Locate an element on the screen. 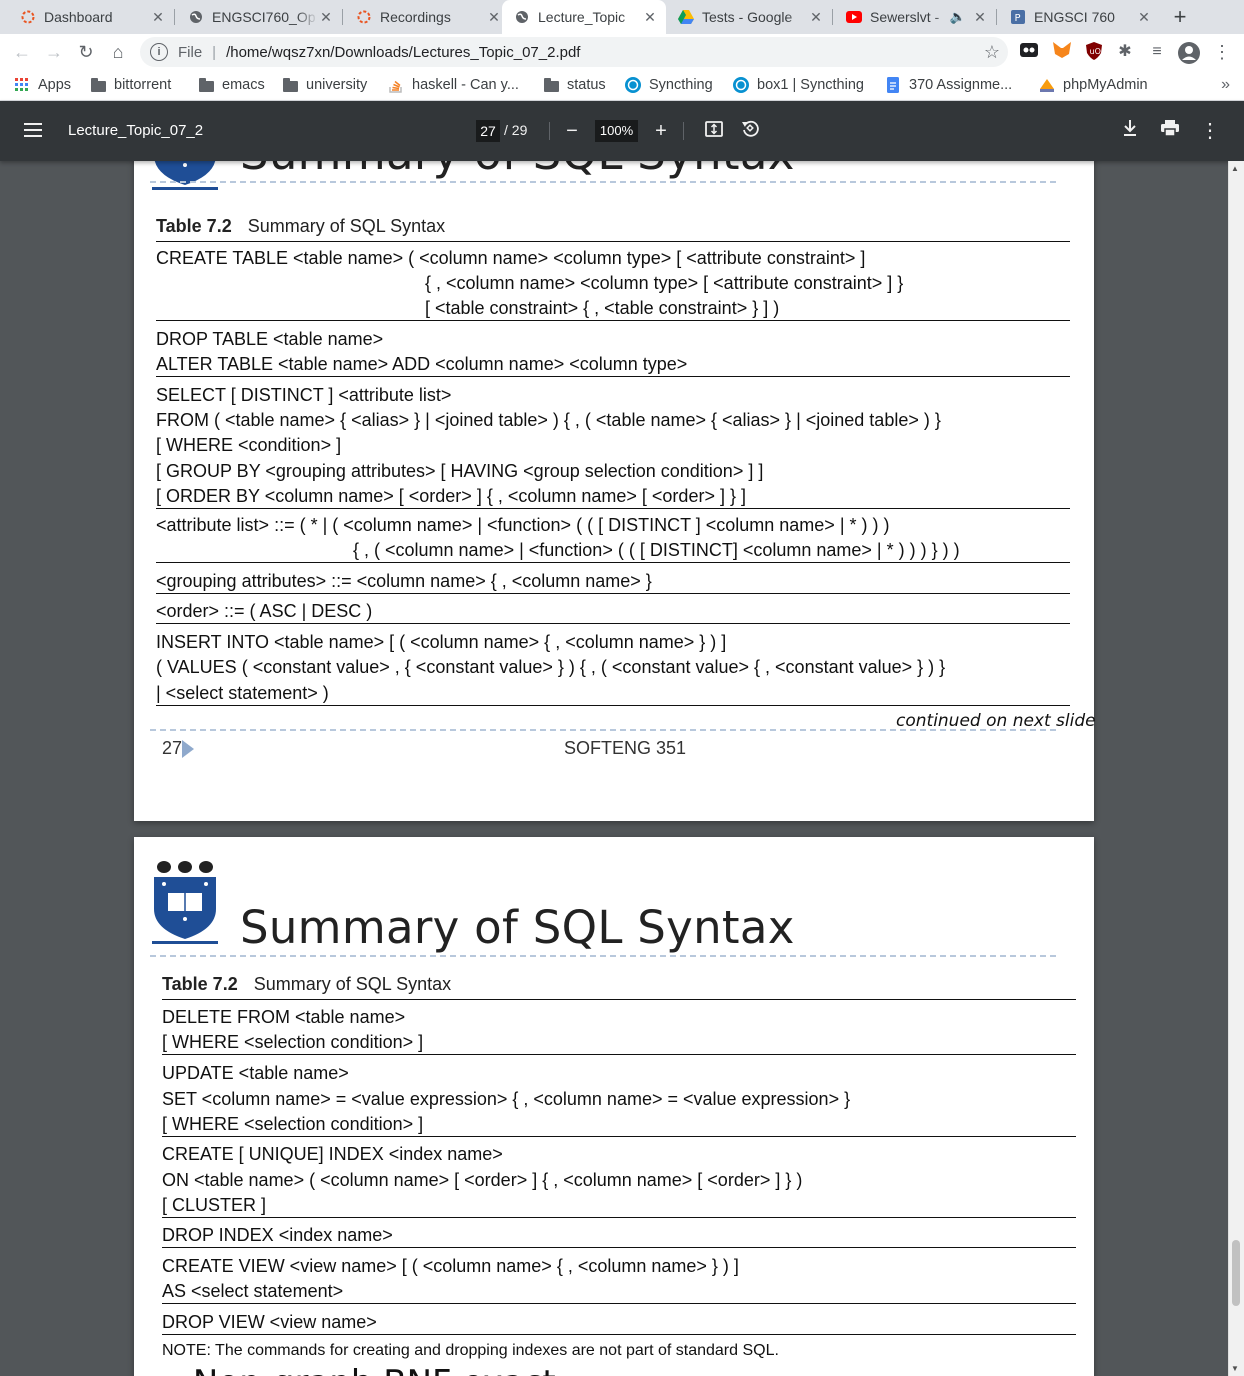 This screenshot has height=1376, width=1244. bookmark-label: Apps is located at coordinates (55, 85).